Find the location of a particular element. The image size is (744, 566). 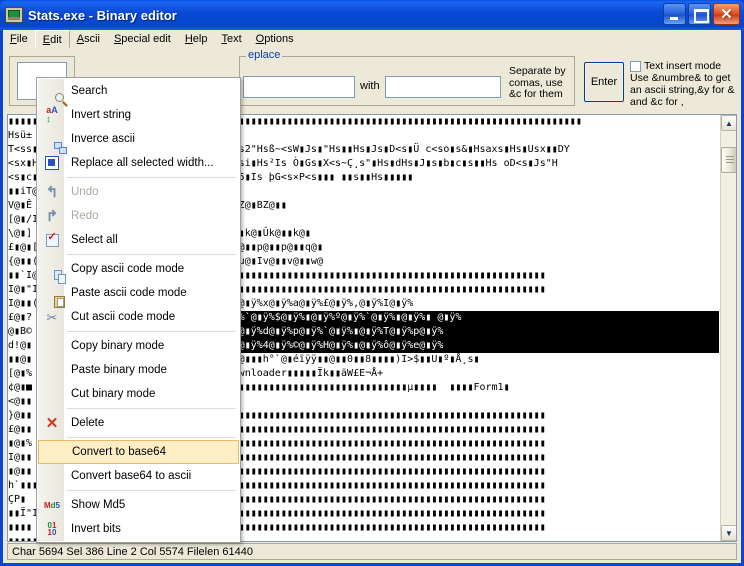

minimize-button is located at coordinates (674, 14).